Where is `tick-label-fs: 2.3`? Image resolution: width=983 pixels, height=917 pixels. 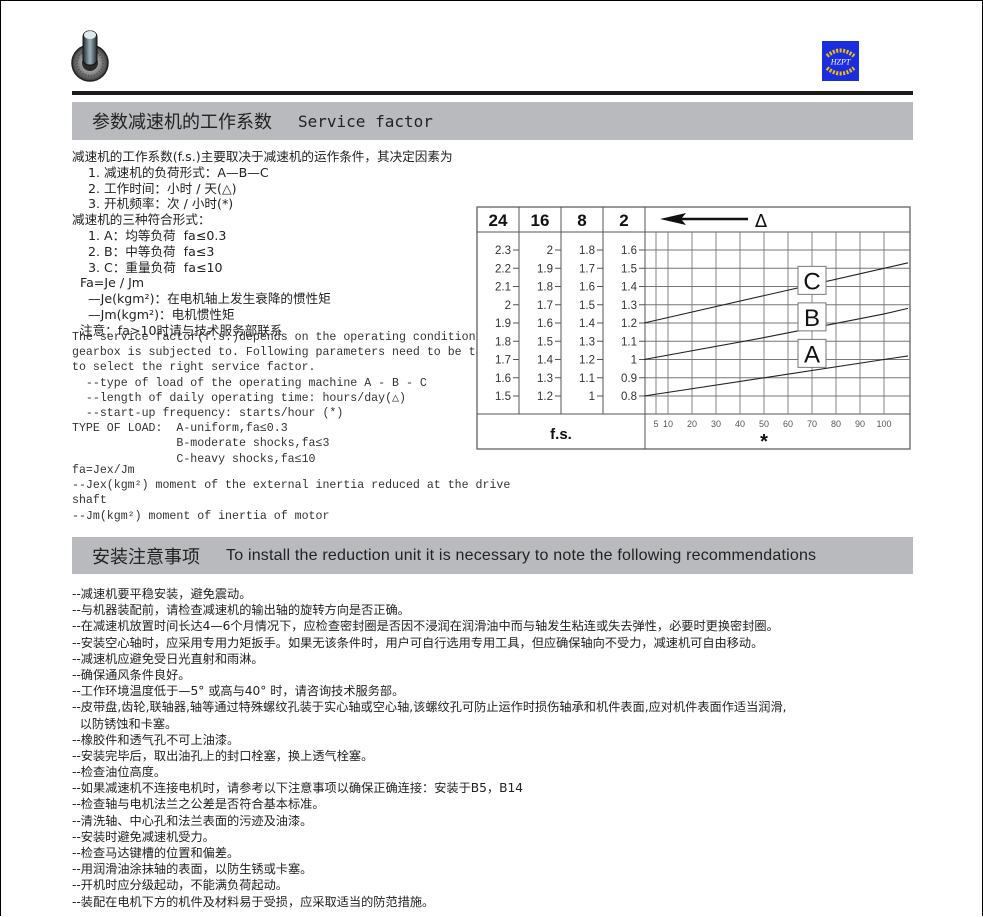
tick-label-fs: 2.3 is located at coordinates (503, 251).